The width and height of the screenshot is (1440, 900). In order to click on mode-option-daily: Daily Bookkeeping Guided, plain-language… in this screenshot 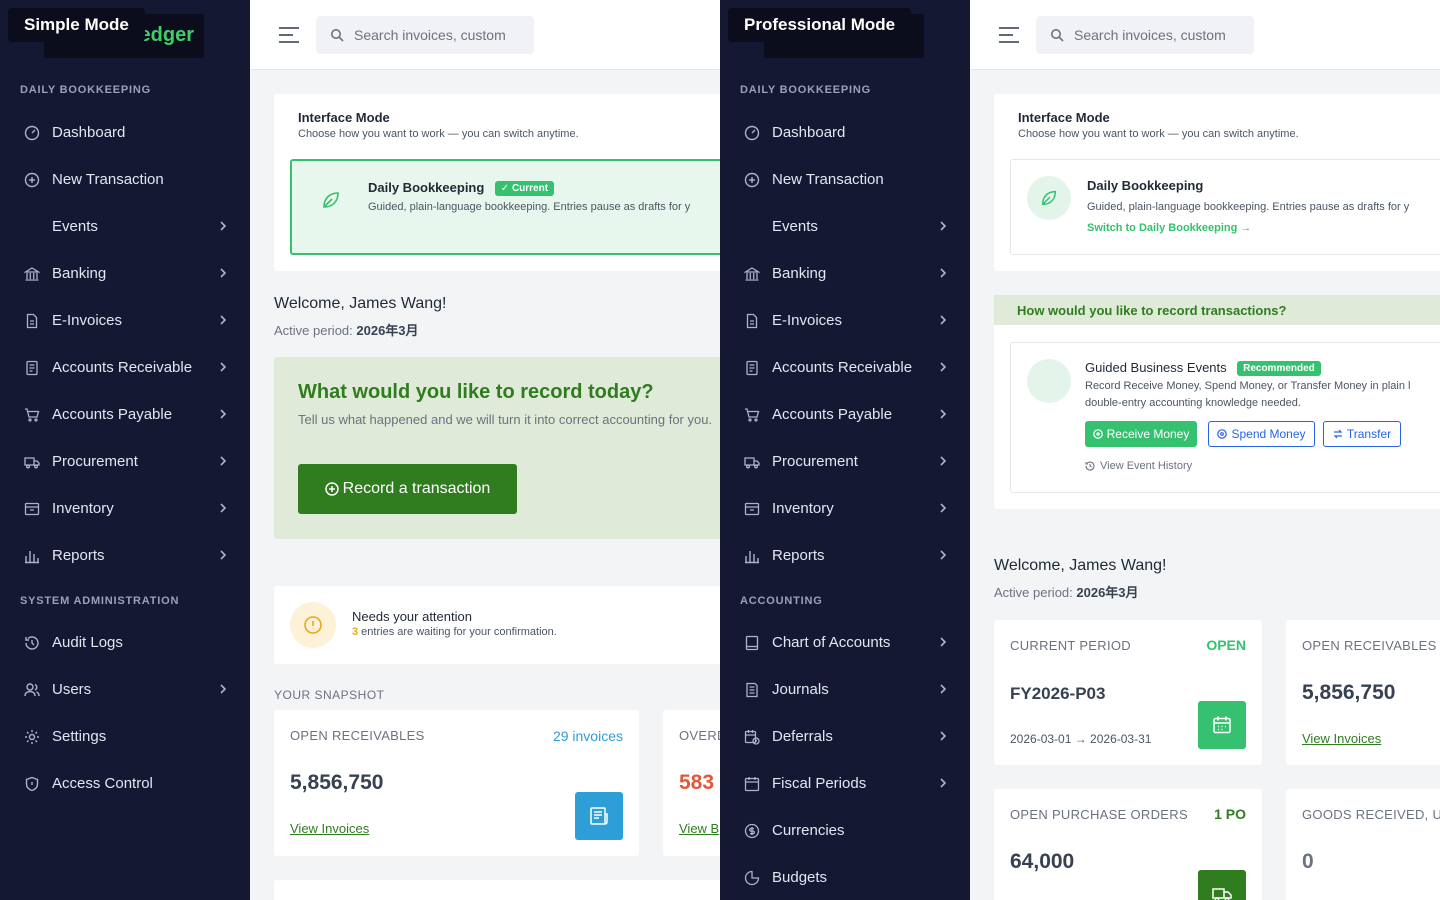, I will do `click(1225, 207)`.